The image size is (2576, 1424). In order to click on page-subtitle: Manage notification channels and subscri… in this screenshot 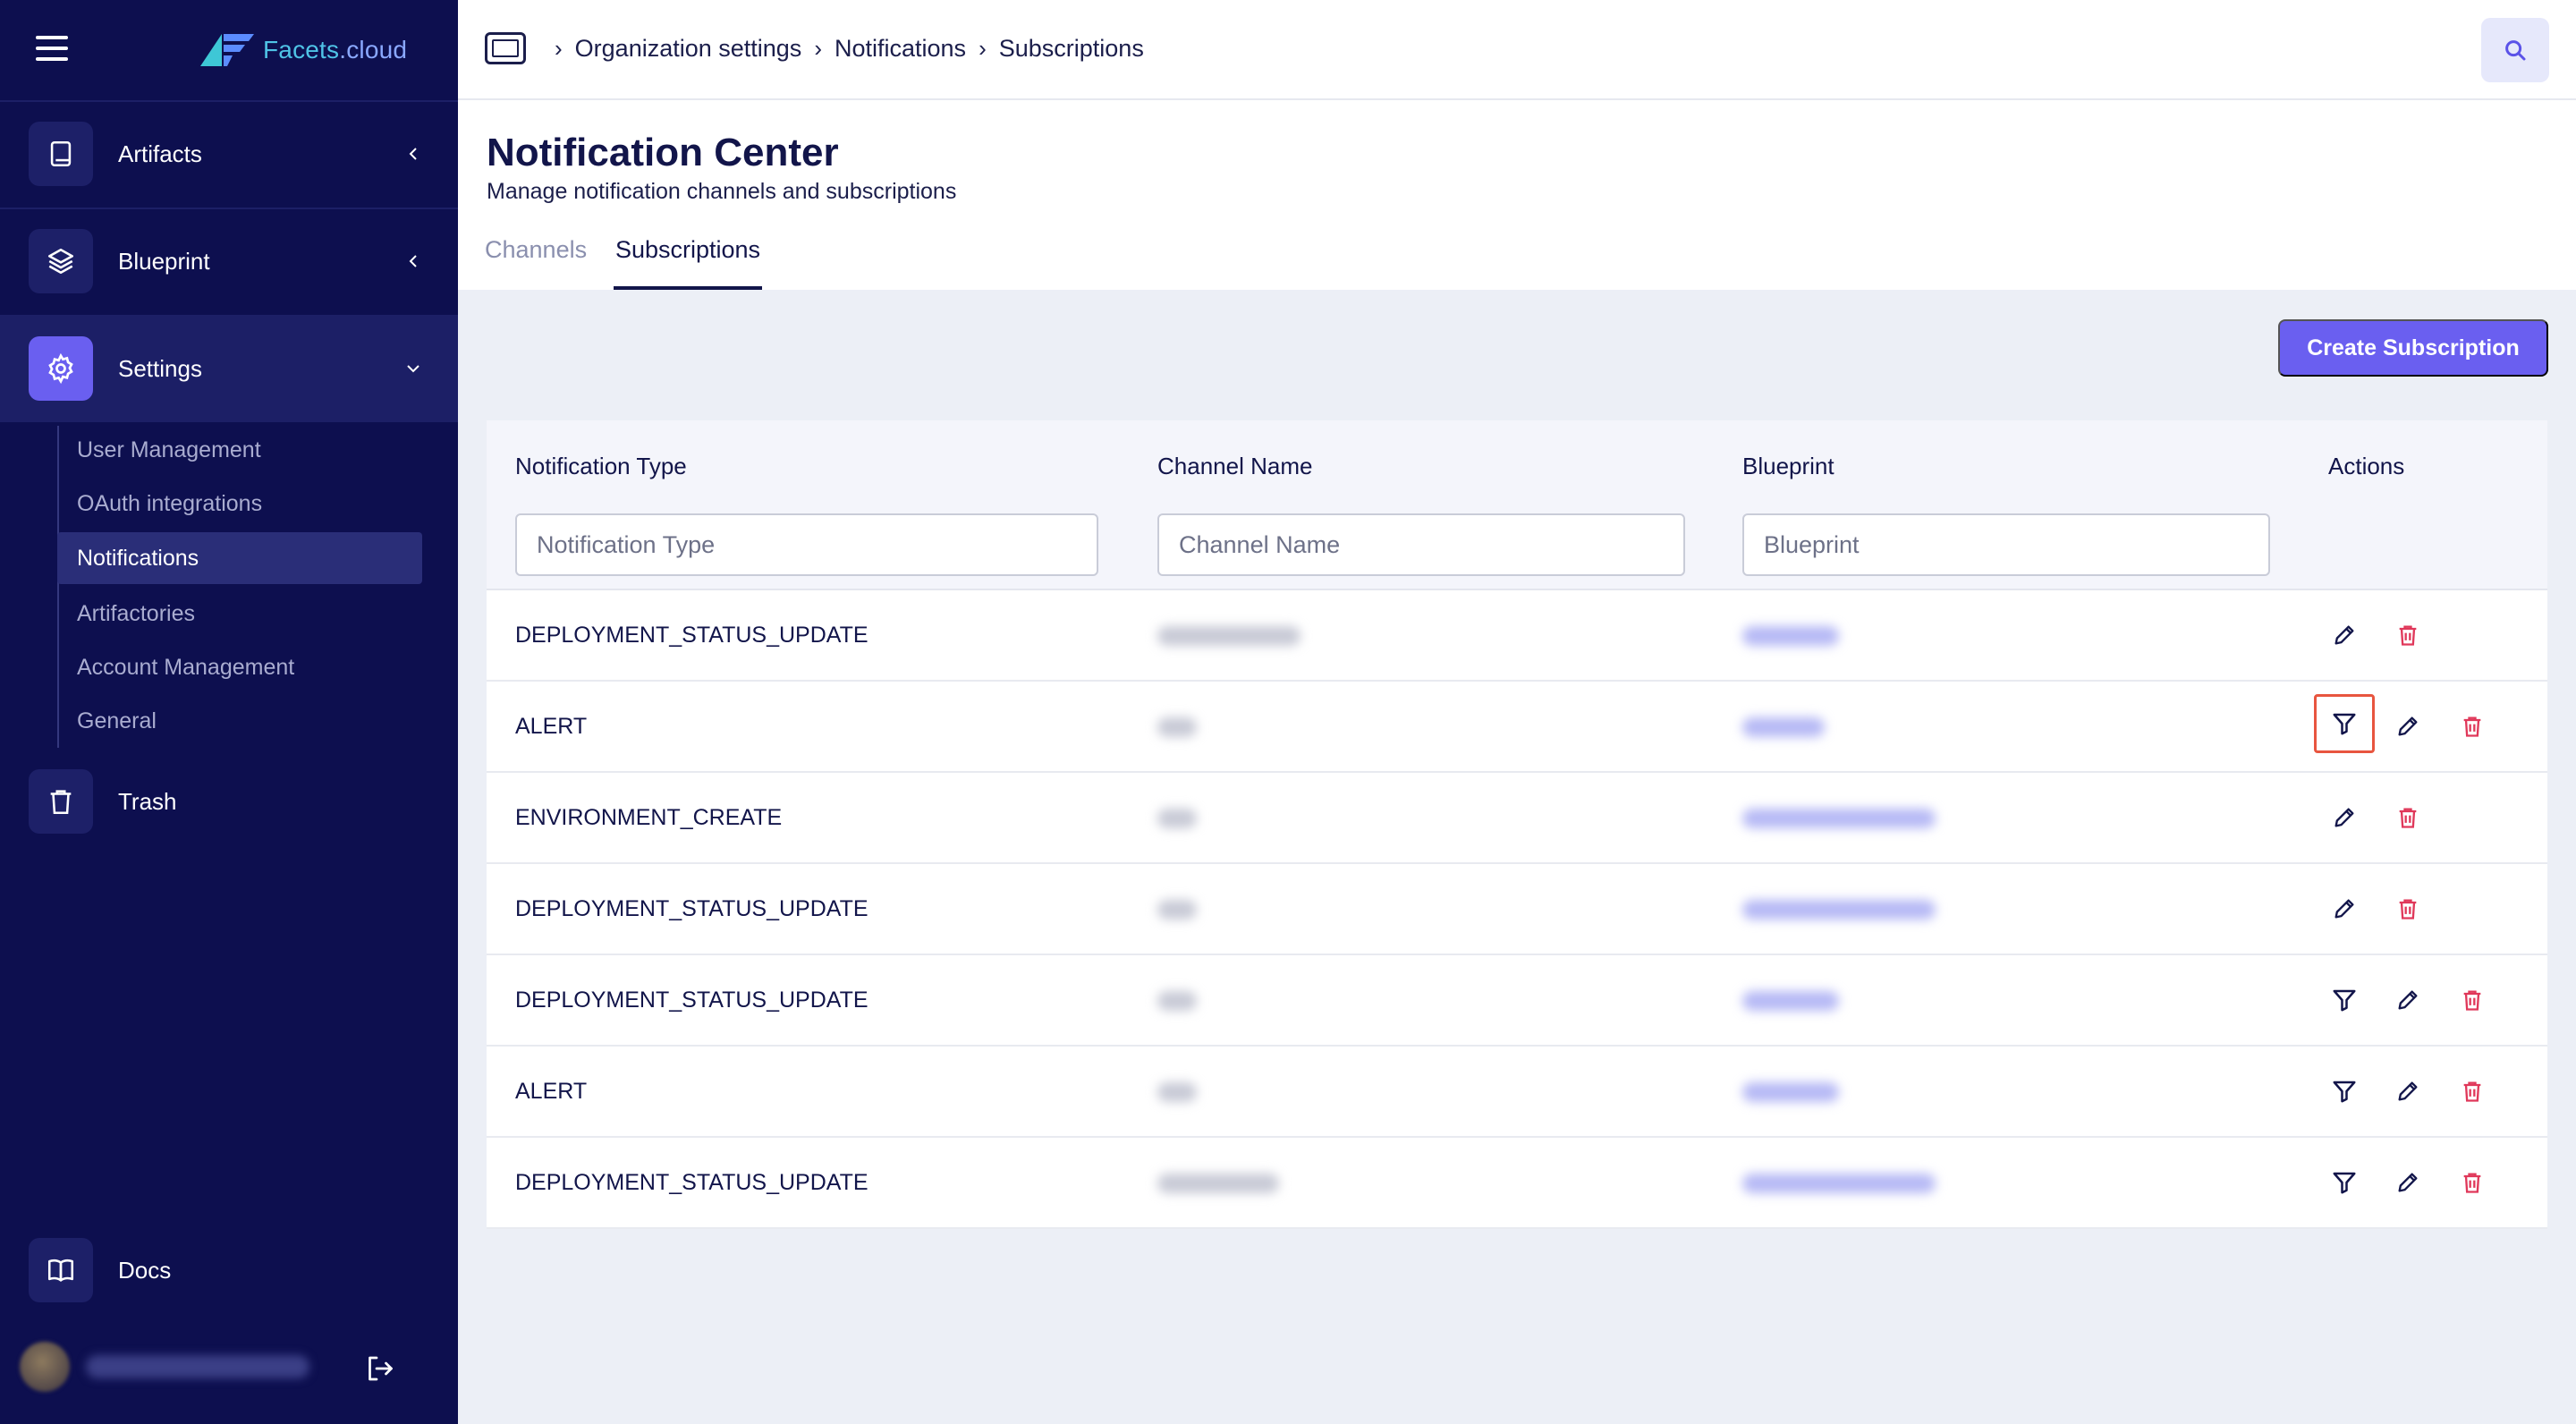, I will do `click(722, 191)`.